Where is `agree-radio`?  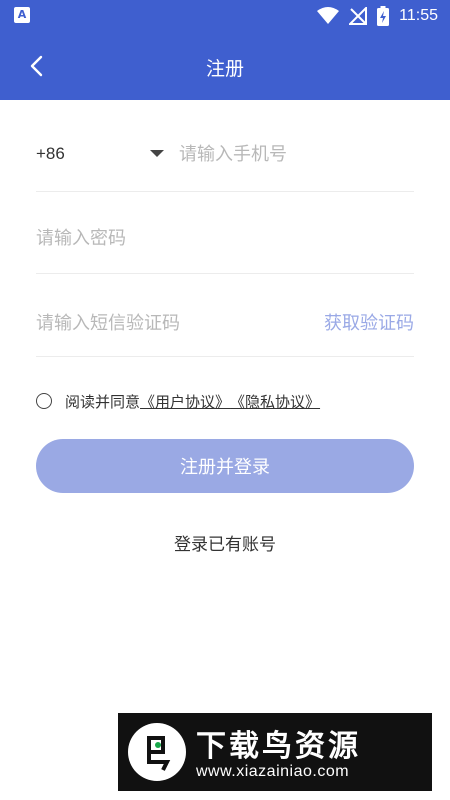
agree-radio is located at coordinates (44, 401).